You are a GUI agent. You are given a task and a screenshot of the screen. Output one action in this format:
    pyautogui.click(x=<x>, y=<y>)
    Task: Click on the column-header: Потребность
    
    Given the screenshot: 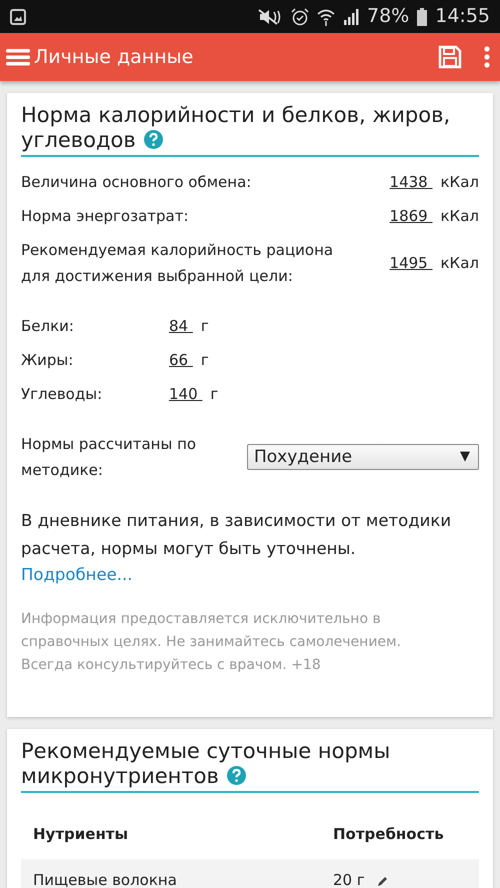 What is the action you would take?
    pyautogui.click(x=388, y=834)
    